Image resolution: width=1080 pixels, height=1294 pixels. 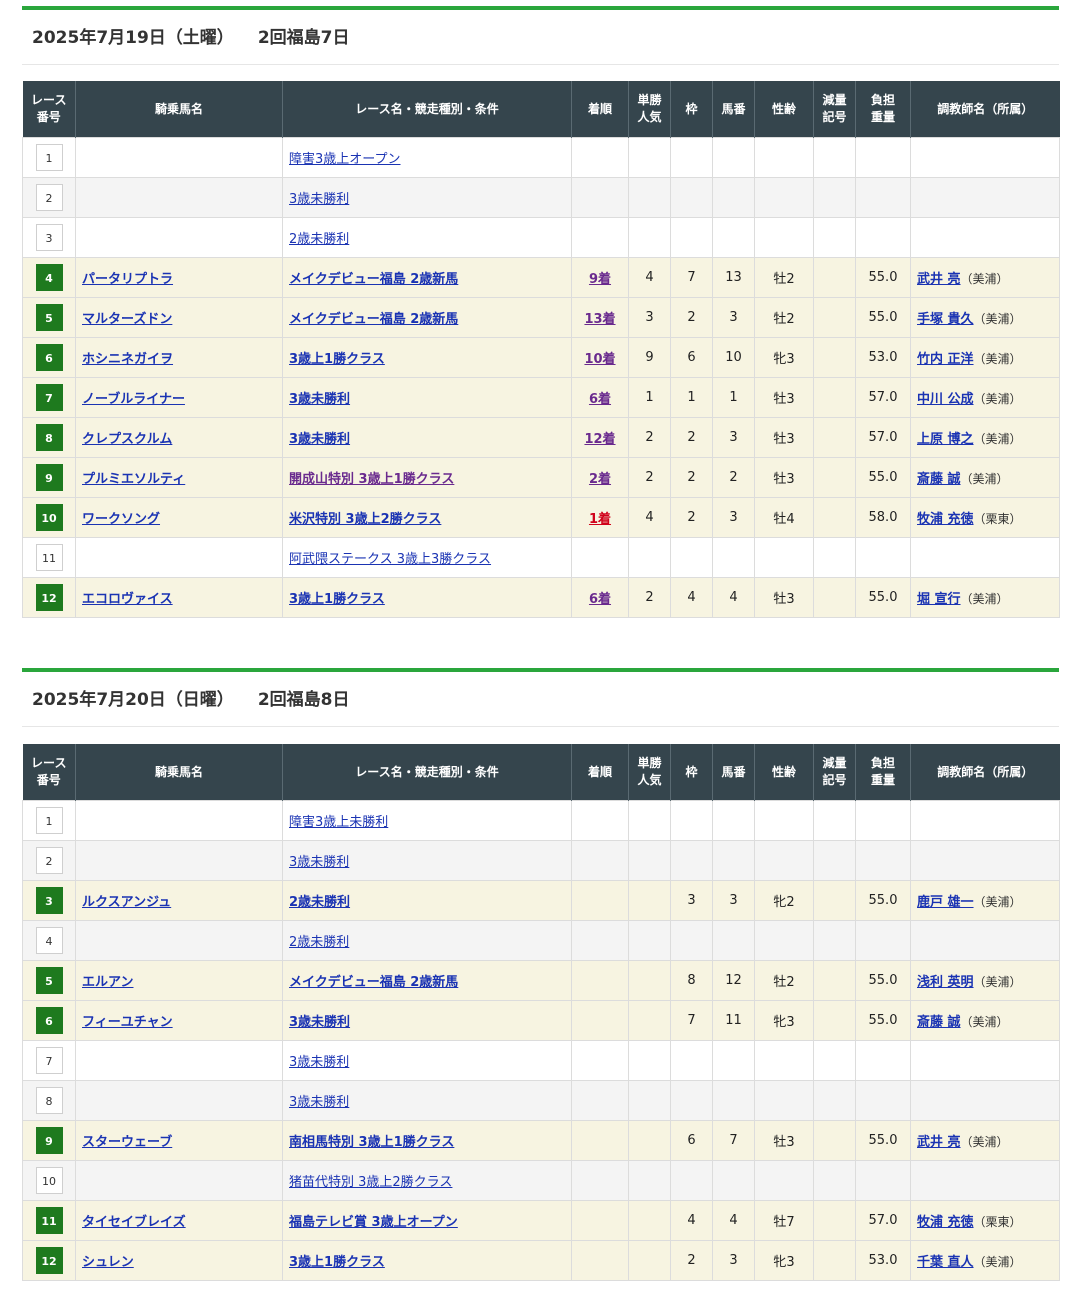 I want to click on finish-link: 9着, so click(x=600, y=279).